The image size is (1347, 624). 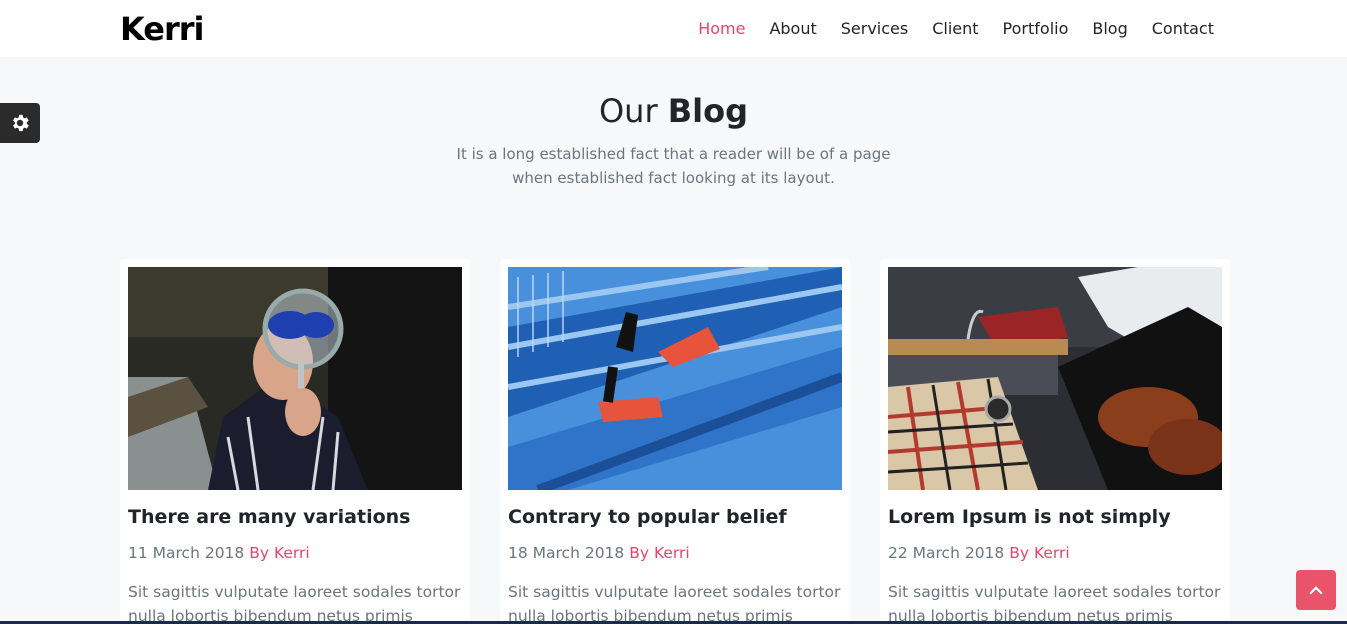 What do you see at coordinates (792, 28) in the screenshot?
I see `nav-about: About` at bounding box center [792, 28].